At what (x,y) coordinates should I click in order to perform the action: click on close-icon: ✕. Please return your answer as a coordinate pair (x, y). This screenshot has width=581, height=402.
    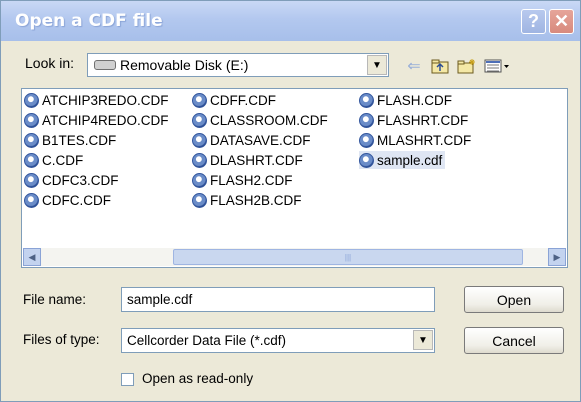
    Looking at the image, I should click on (561, 21).